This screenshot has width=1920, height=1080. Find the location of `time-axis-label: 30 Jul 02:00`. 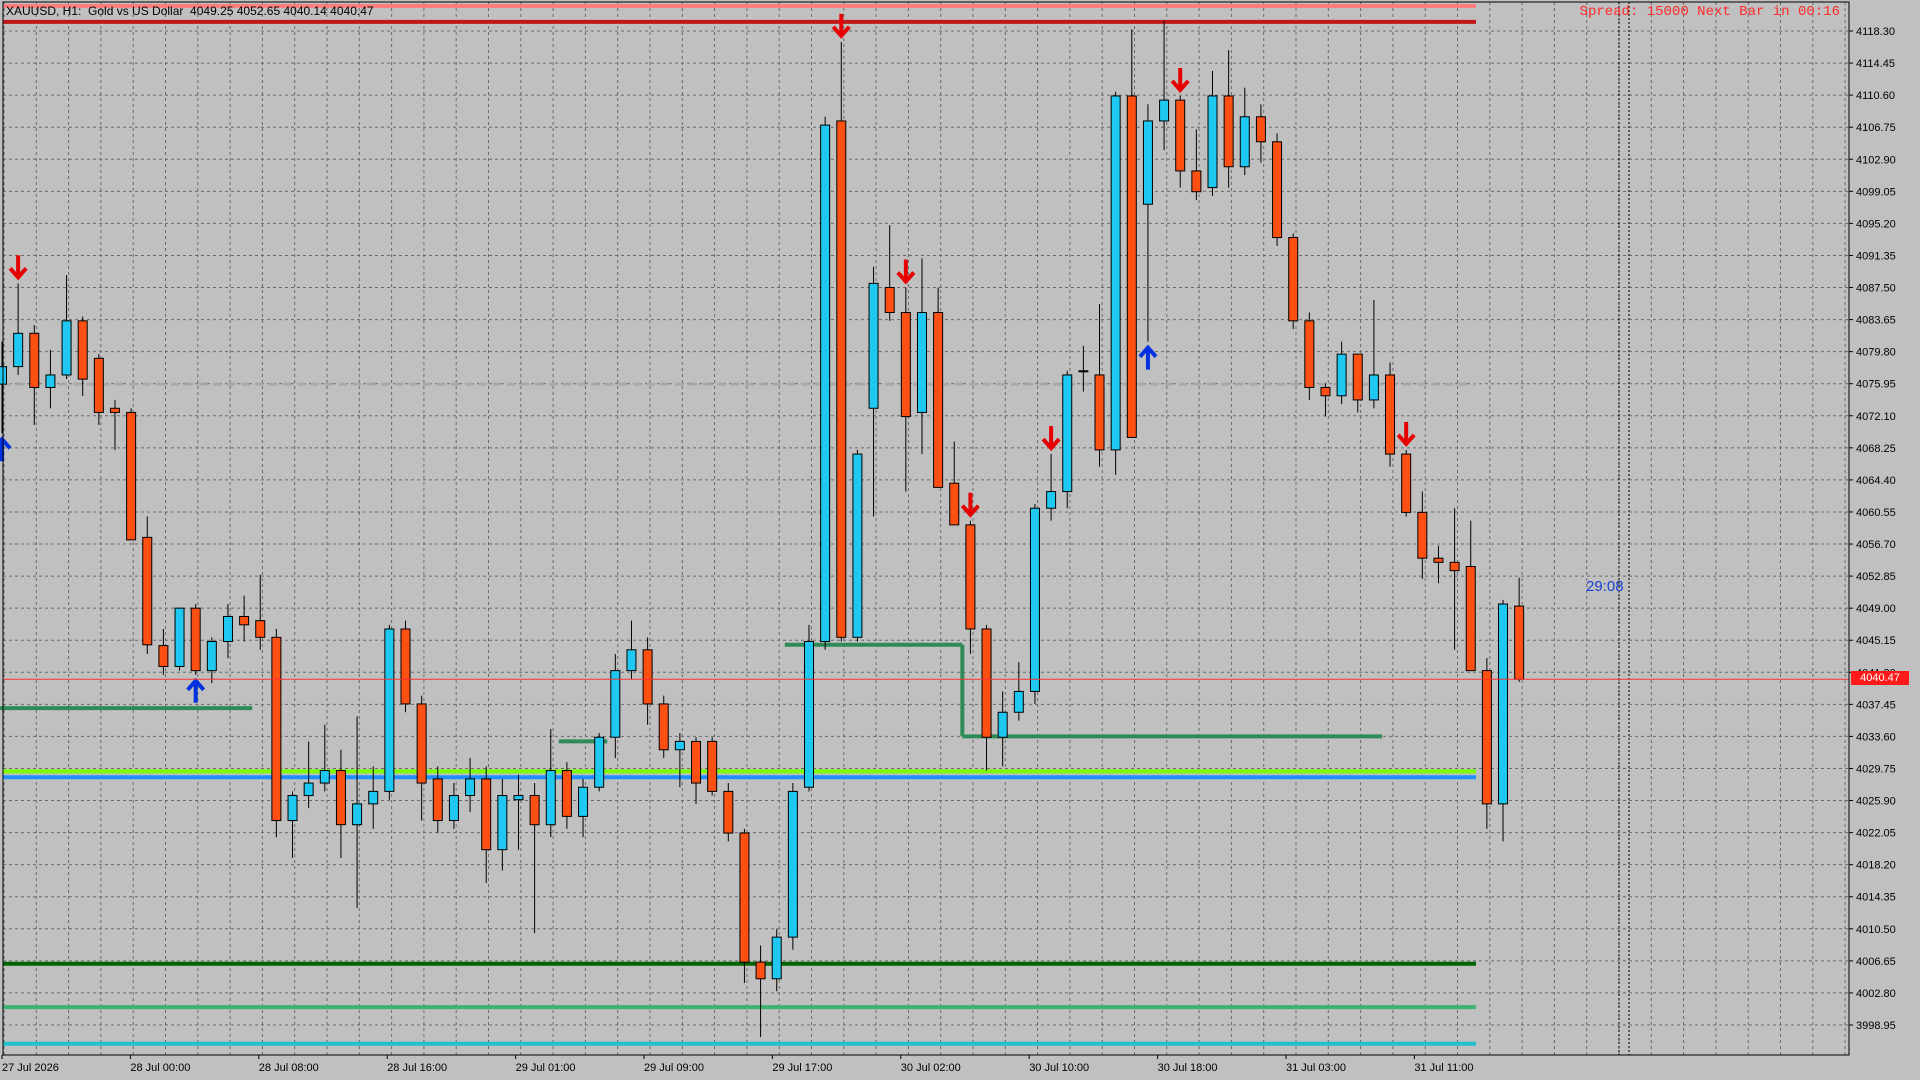

time-axis-label: 30 Jul 02:00 is located at coordinates (931, 1068).